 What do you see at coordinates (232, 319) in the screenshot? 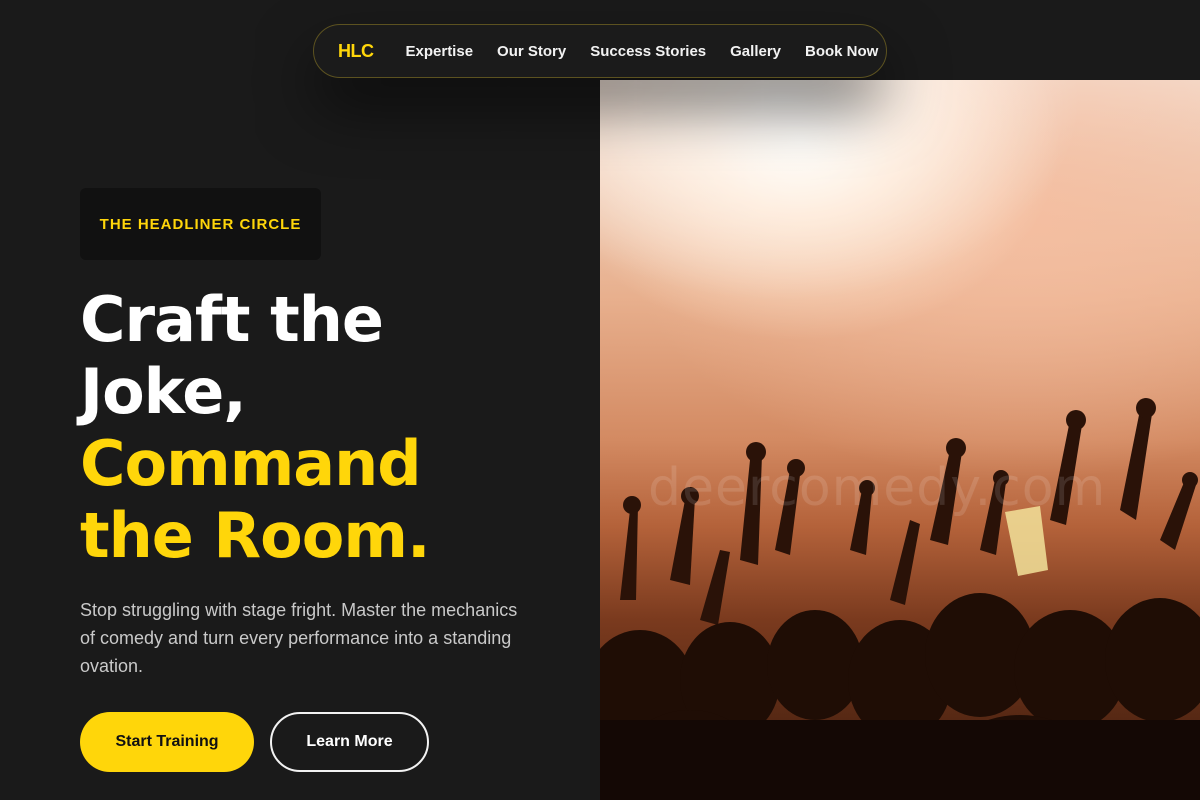
I see `headline-line-1: Craft the` at bounding box center [232, 319].